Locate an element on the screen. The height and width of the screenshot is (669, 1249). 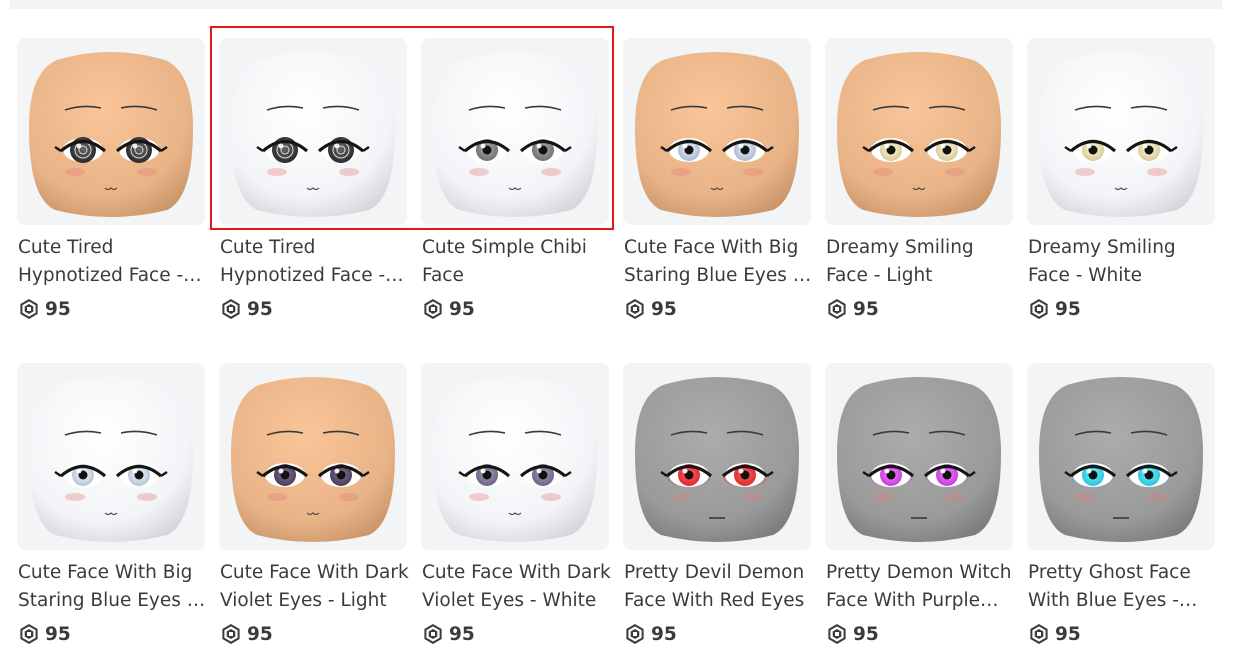
item-card: Cute Simple Chibi Face 95 is located at coordinates (515, 188).